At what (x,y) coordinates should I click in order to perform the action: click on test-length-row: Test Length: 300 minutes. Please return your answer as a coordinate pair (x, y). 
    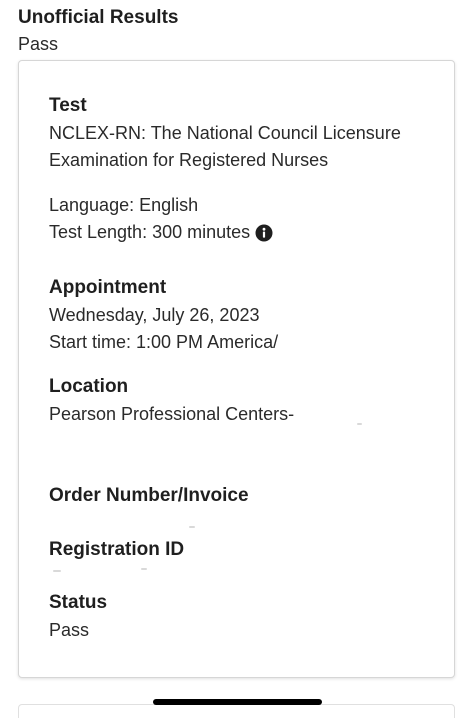
    Looking at the image, I should click on (245, 232).